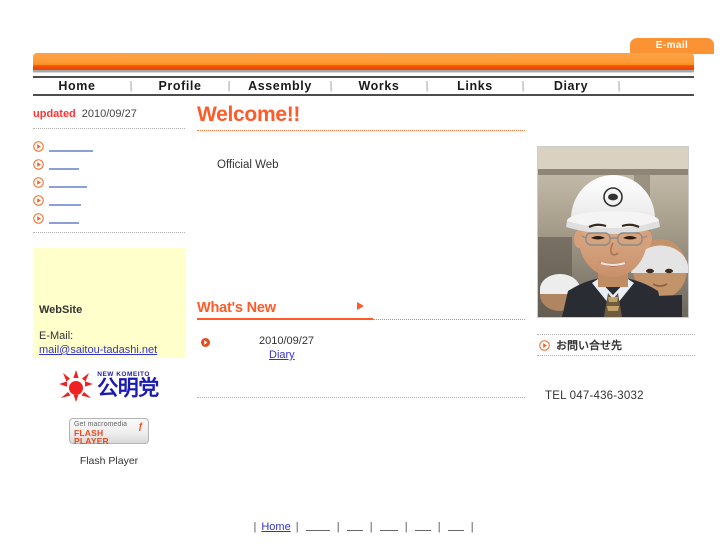 Image resolution: width=727 pixels, height=545 pixels. Describe the element at coordinates (128, 389) in the screenshot. I see `komeito-japanese-name: 公明党` at that location.